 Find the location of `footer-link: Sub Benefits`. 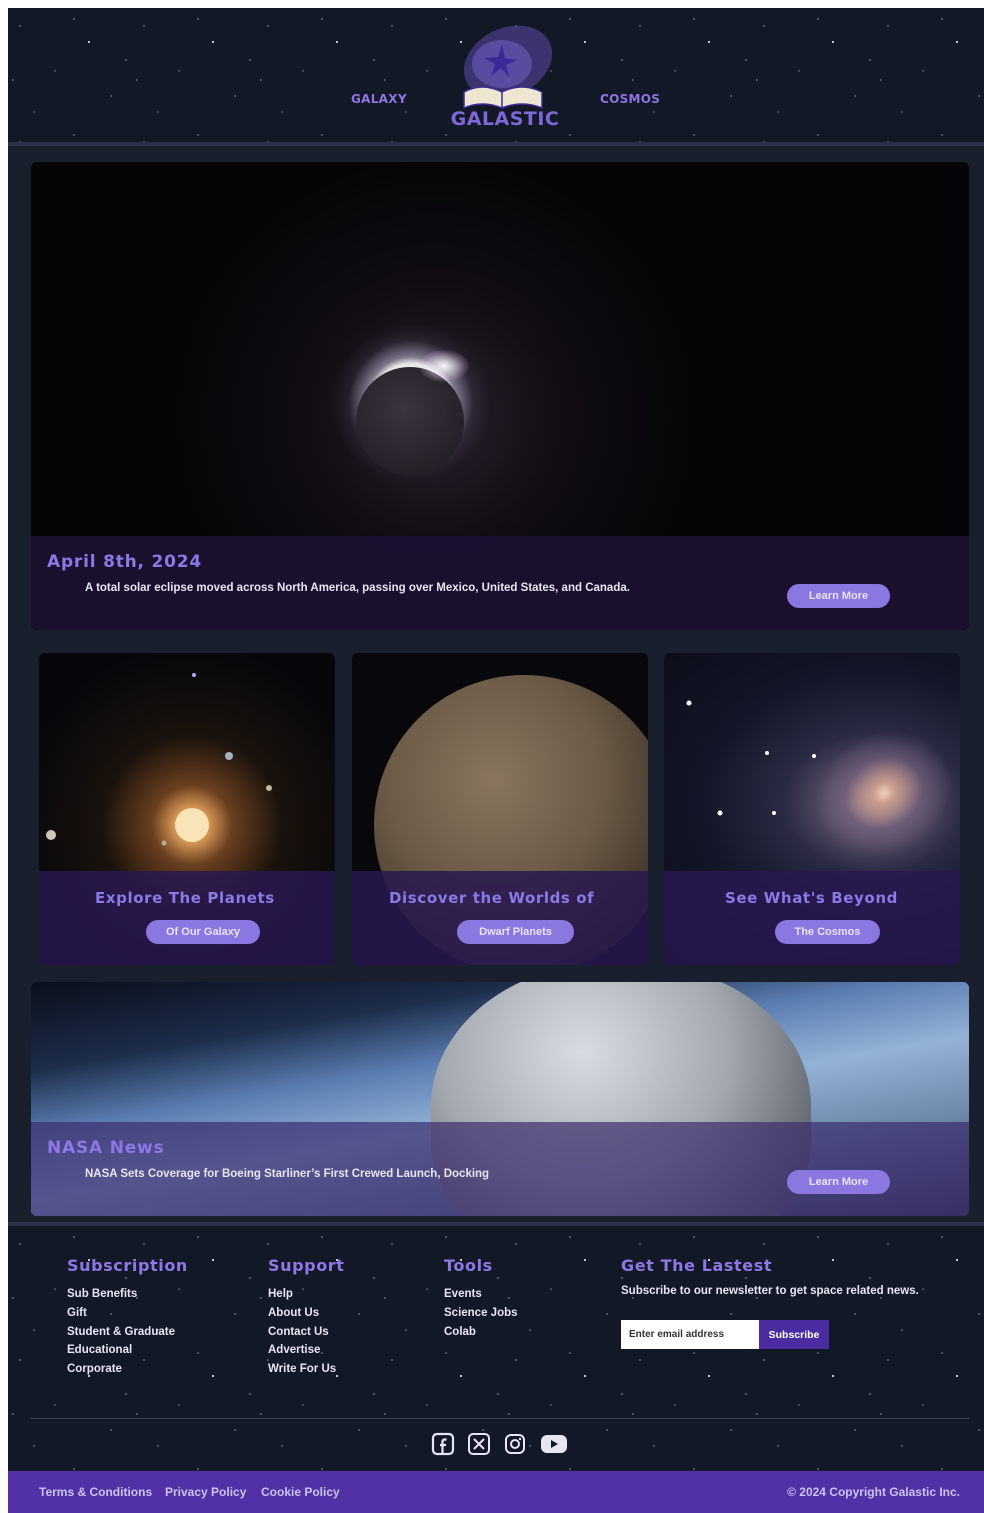

footer-link: Sub Benefits is located at coordinates (127, 1294).